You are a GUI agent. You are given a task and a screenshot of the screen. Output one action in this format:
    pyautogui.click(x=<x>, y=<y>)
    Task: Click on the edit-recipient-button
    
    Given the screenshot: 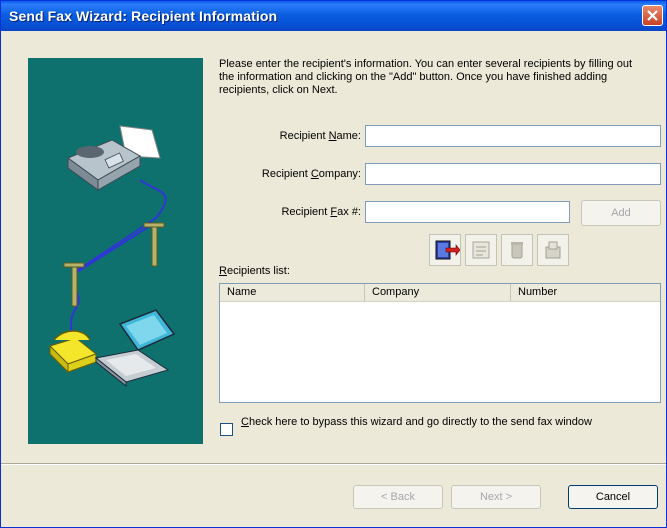 What is the action you would take?
    pyautogui.click(x=553, y=250)
    